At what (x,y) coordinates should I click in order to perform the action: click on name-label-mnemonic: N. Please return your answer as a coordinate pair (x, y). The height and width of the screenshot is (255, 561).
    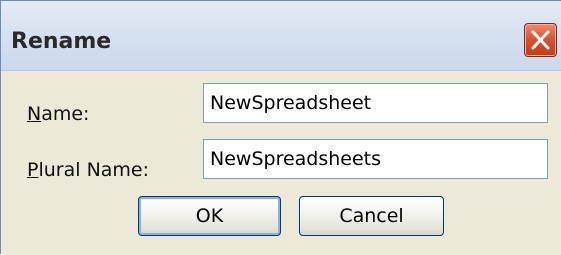
    Looking at the image, I should click on (34, 114).